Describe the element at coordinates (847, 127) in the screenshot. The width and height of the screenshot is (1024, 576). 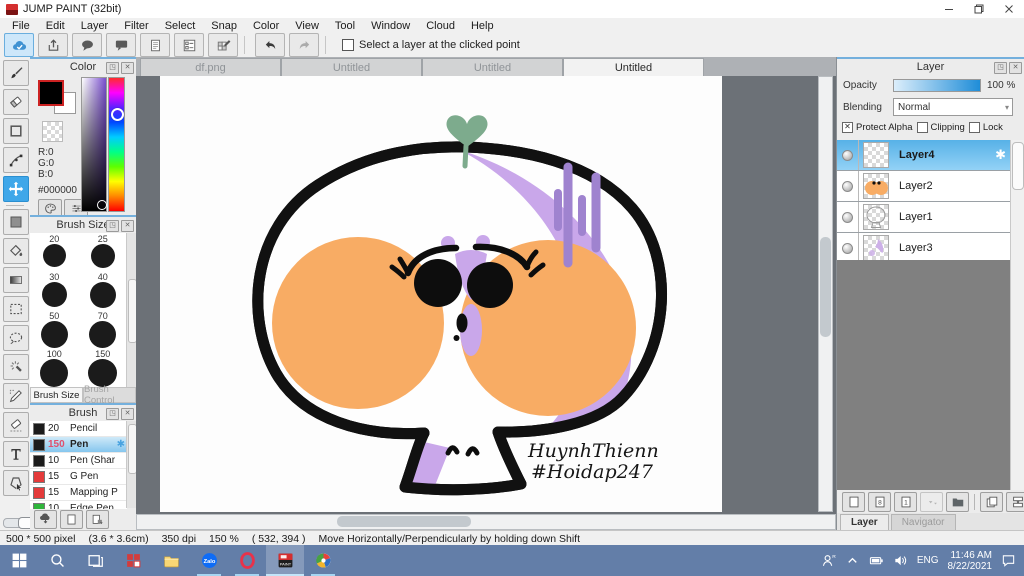
I see `checkbox-icon: ✕` at that location.